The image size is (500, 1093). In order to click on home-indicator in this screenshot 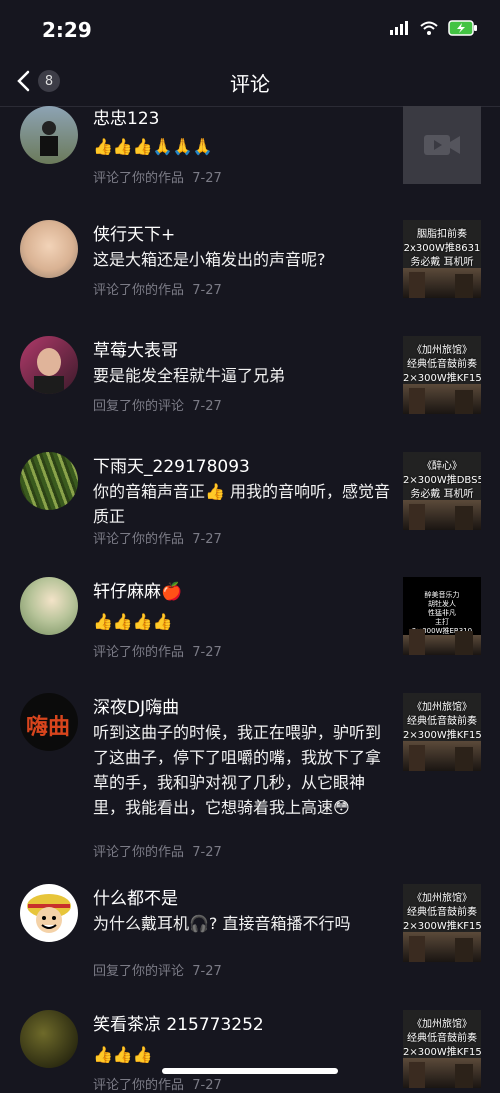, I will do `click(250, 1071)`.